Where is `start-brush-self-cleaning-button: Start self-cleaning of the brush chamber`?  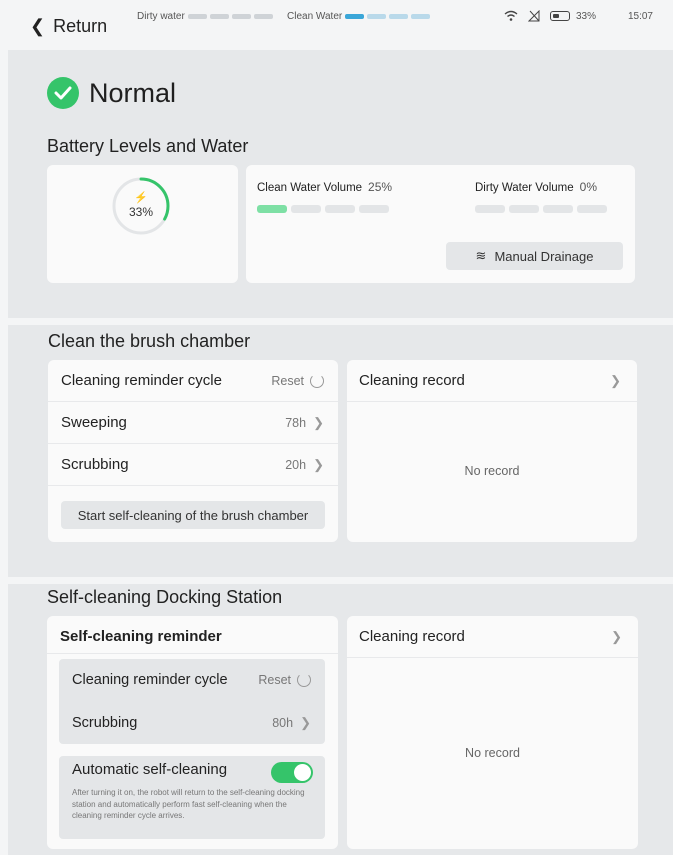
start-brush-self-cleaning-button: Start self-cleaning of the brush chamber is located at coordinates (193, 515).